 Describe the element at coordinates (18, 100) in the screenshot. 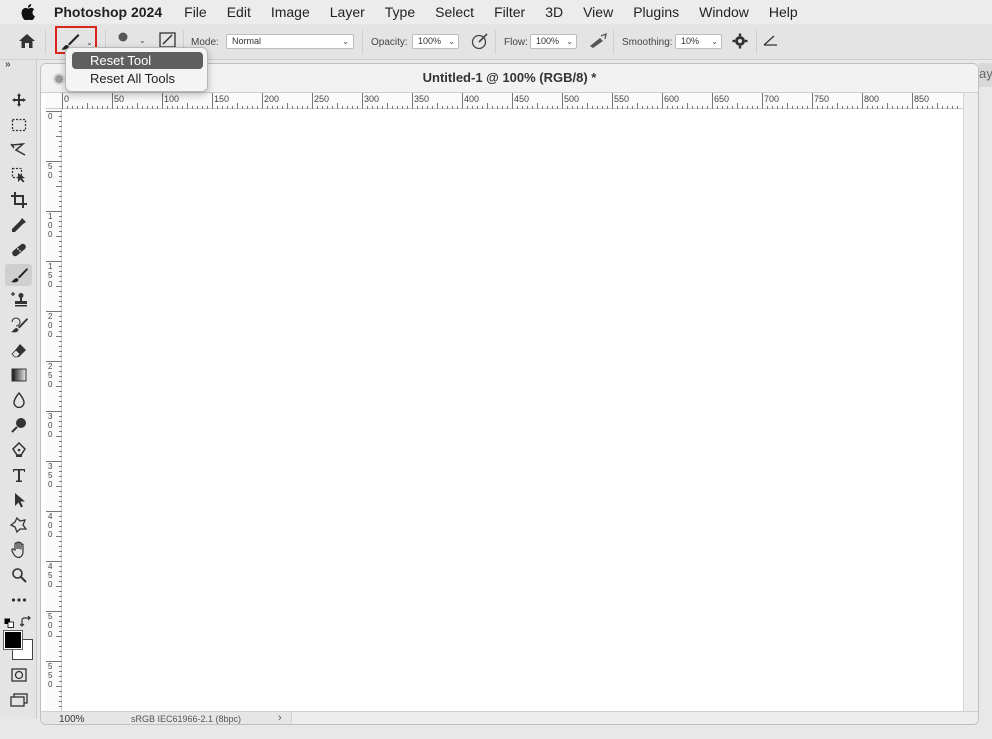

I see `move-tool-icon` at that location.